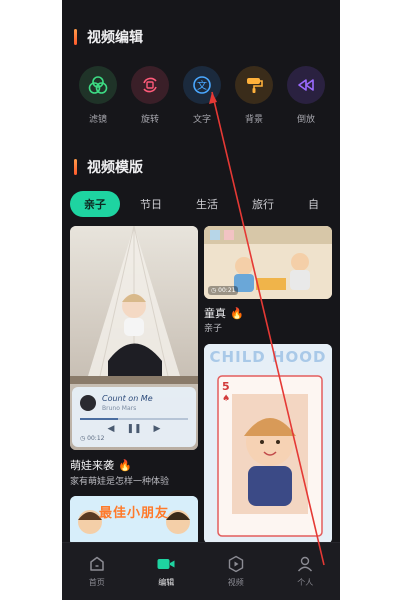 This screenshot has width=400, height=600. What do you see at coordinates (235, 564) in the screenshot?
I see `video-hexagon-icon` at bounding box center [235, 564].